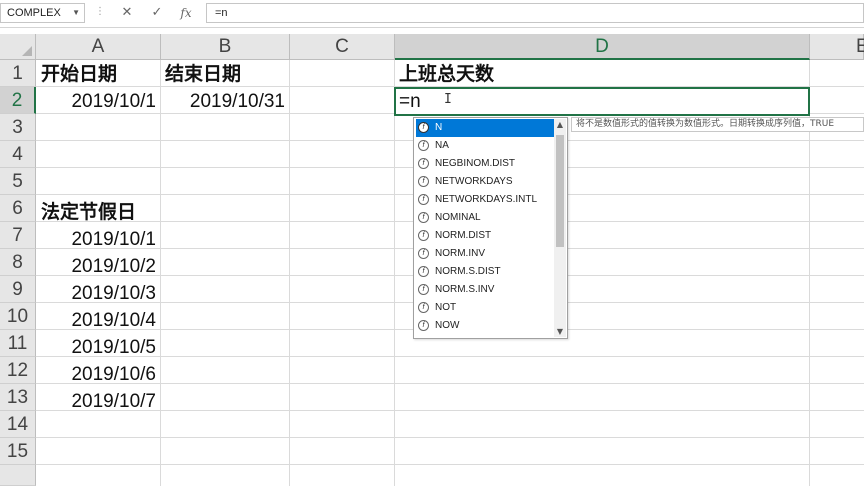  I want to click on chevron-up-icon: ▲, so click(560, 124).